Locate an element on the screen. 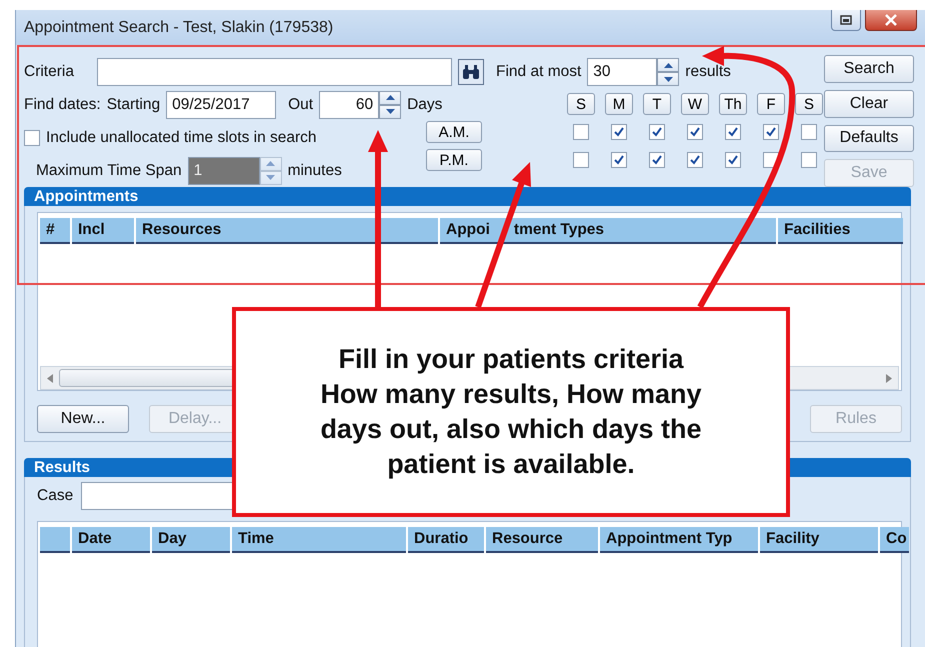 The image size is (925, 647). case-label: Case is located at coordinates (55, 496).